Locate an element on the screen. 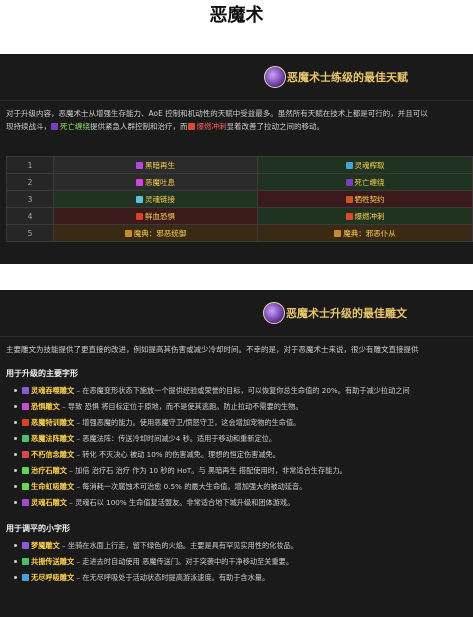  talent-left: 黑暗再生 is located at coordinates (155, 165).